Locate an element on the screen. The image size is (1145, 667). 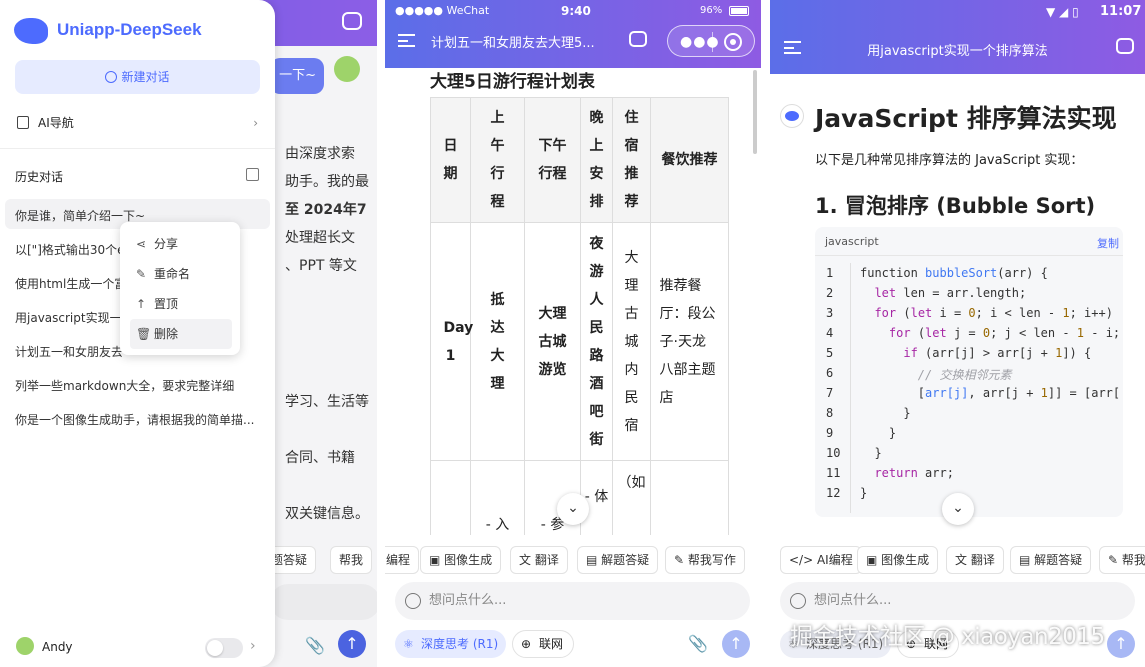
table-cell: 大理古城内民宿 is located at coordinates (631, 341).